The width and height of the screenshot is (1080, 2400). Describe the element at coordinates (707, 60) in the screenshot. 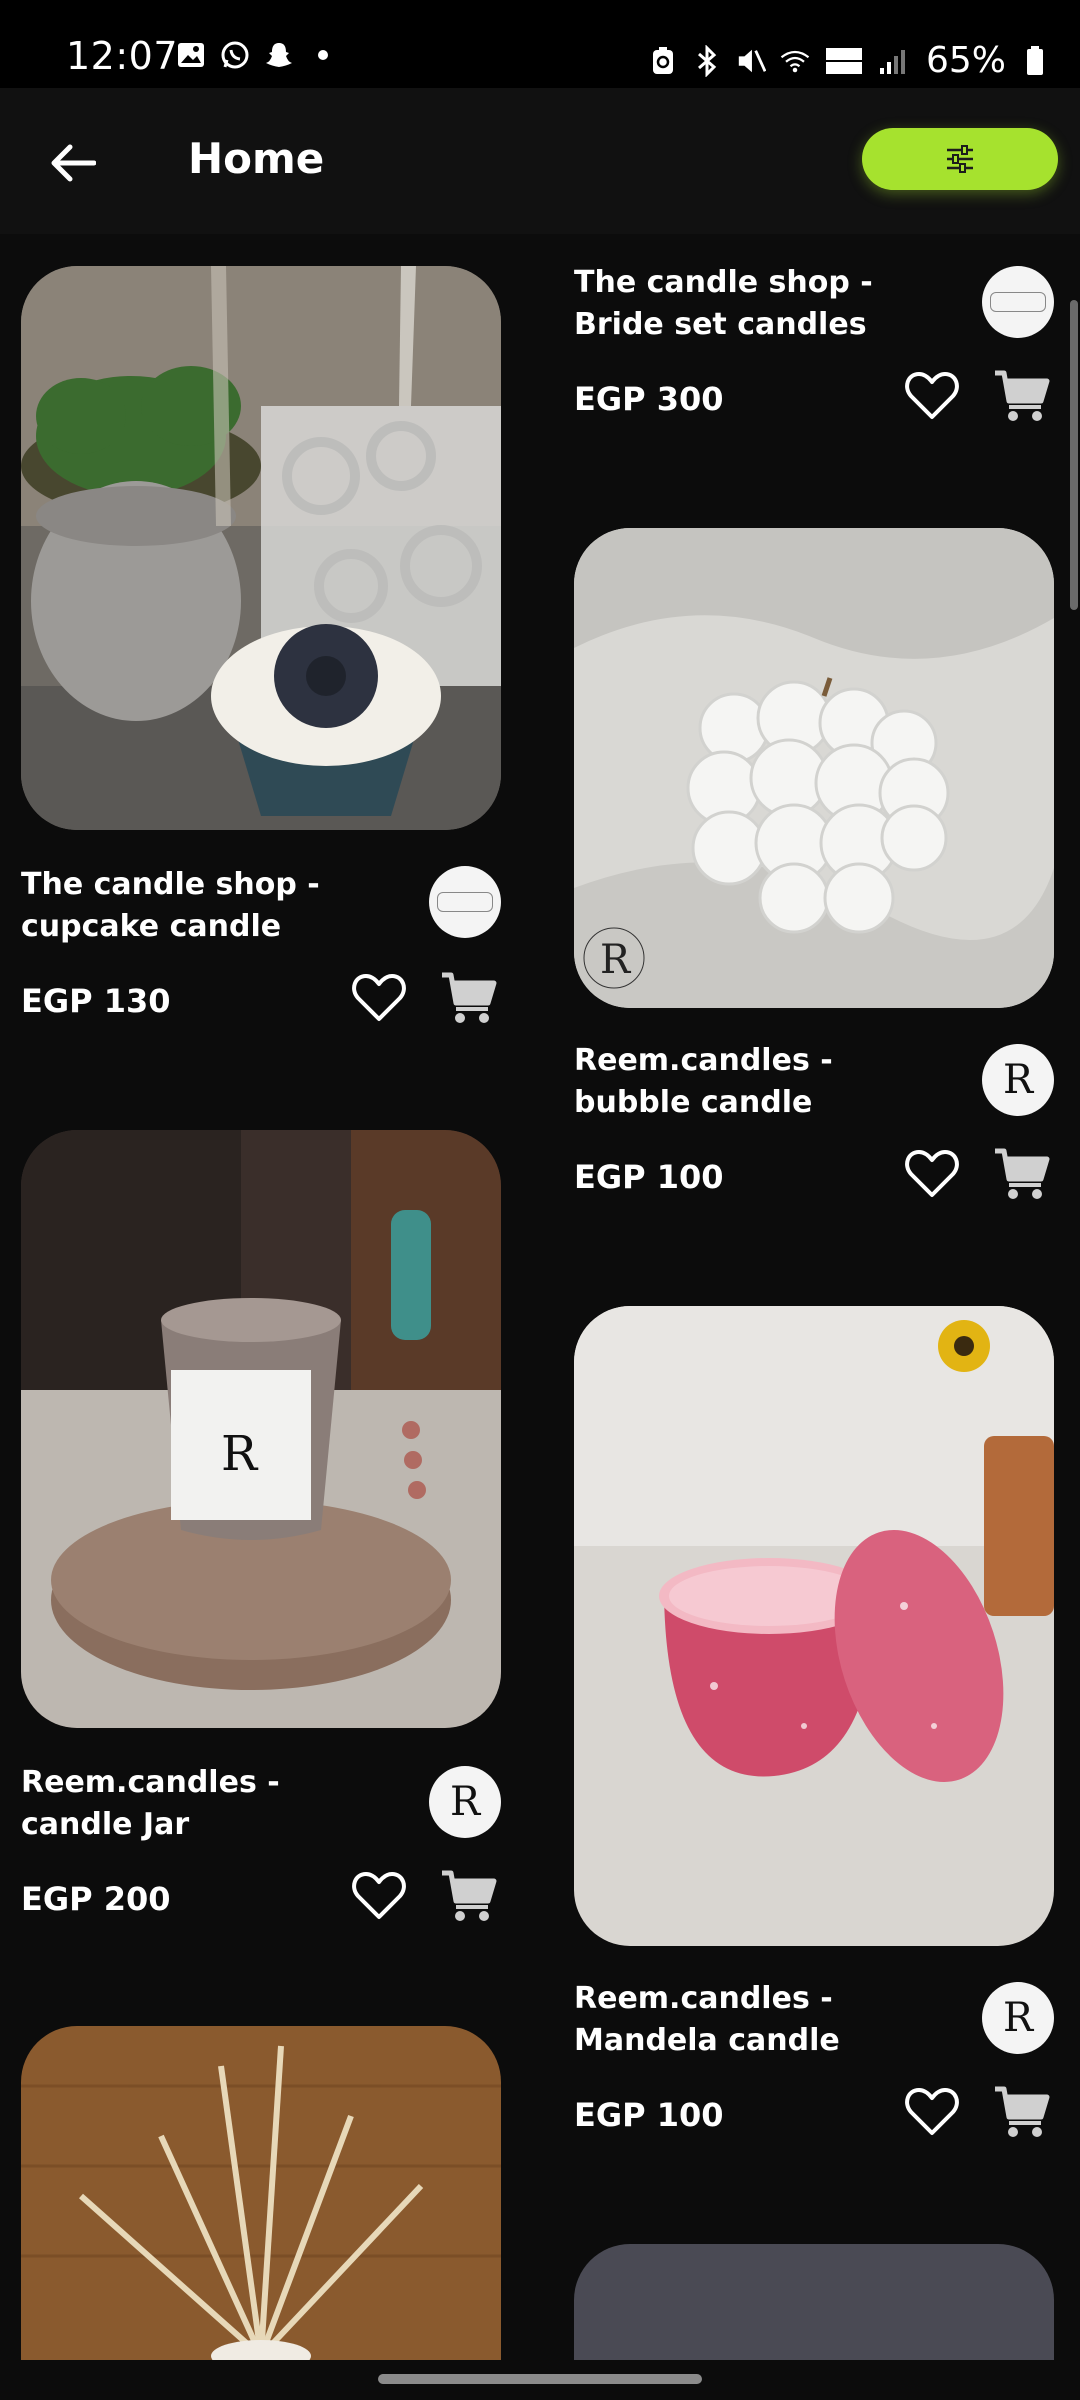

I see `bluetooth-icon` at that location.